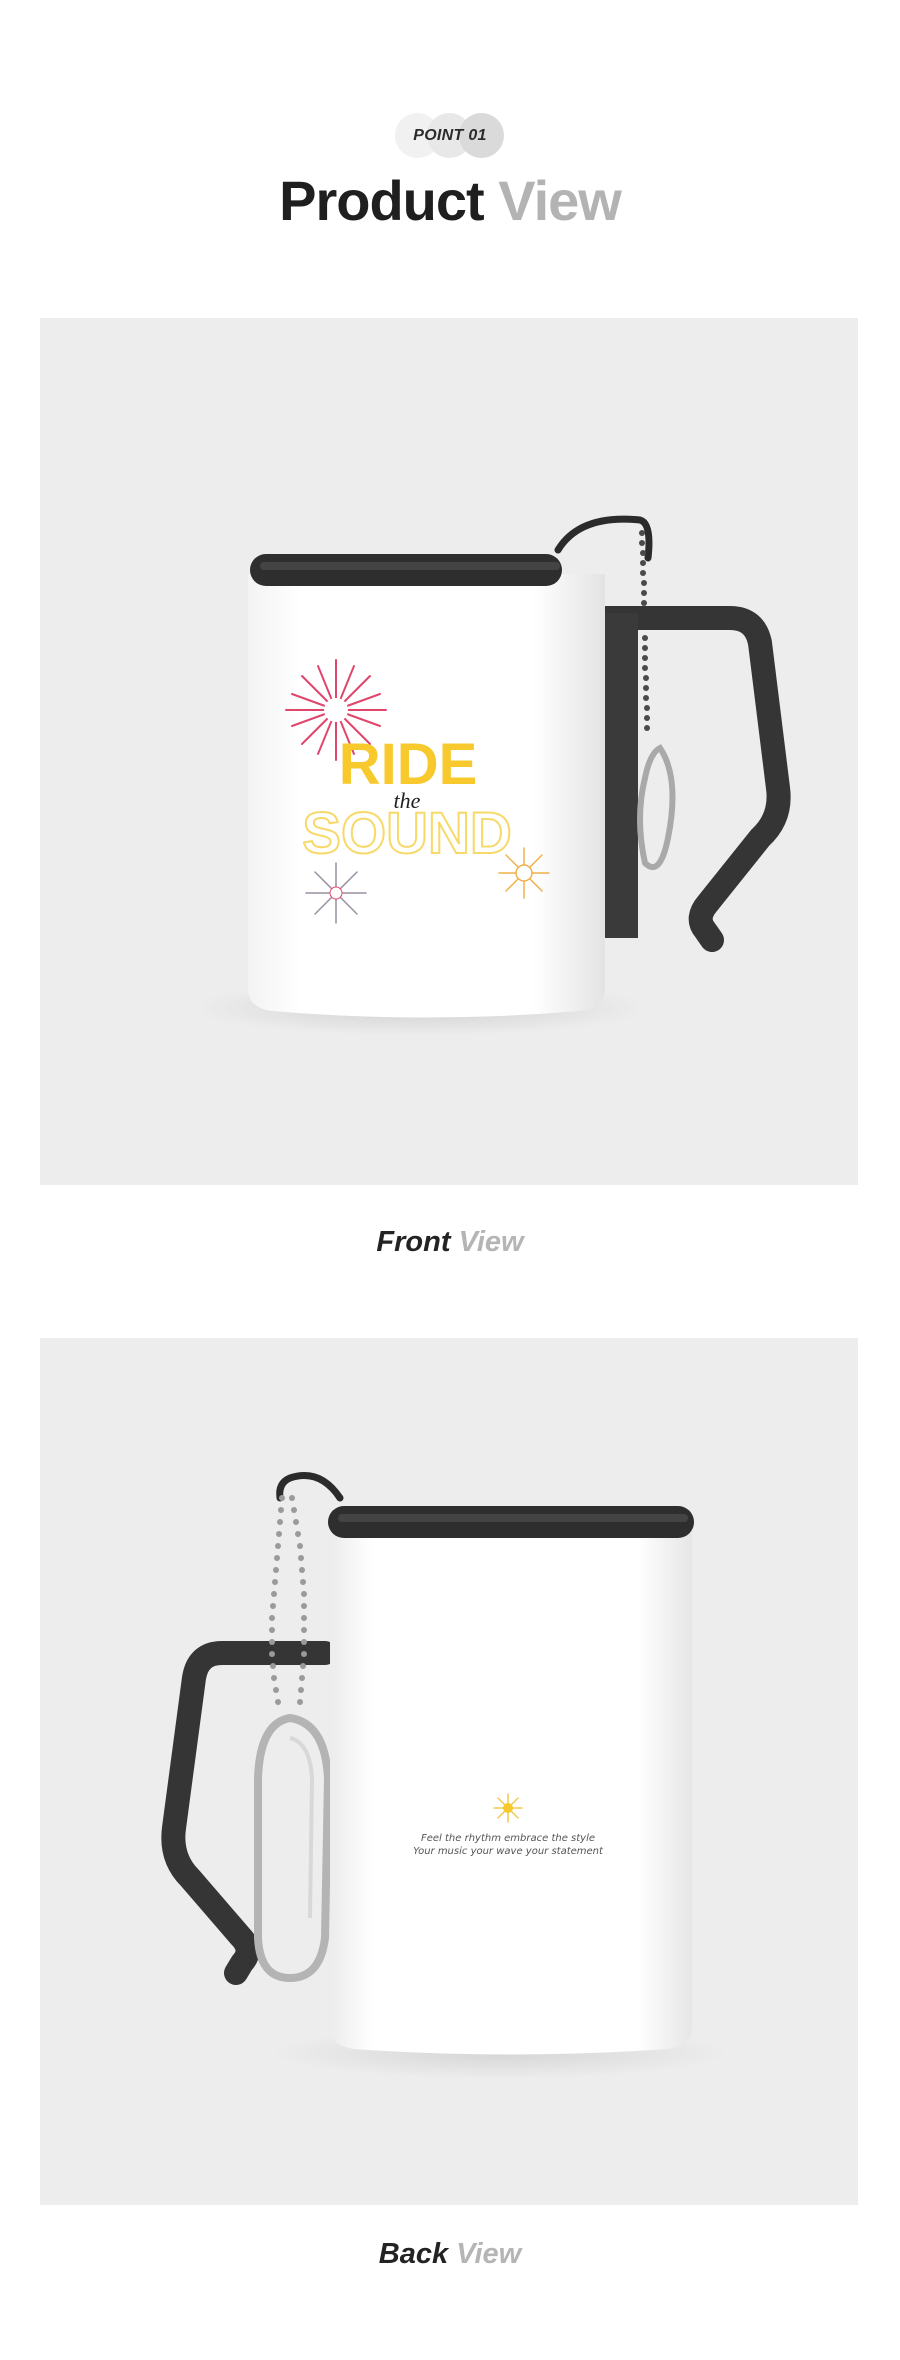 The image size is (900, 2360). What do you see at coordinates (560, 200) in the screenshot?
I see `title-accent: View` at bounding box center [560, 200].